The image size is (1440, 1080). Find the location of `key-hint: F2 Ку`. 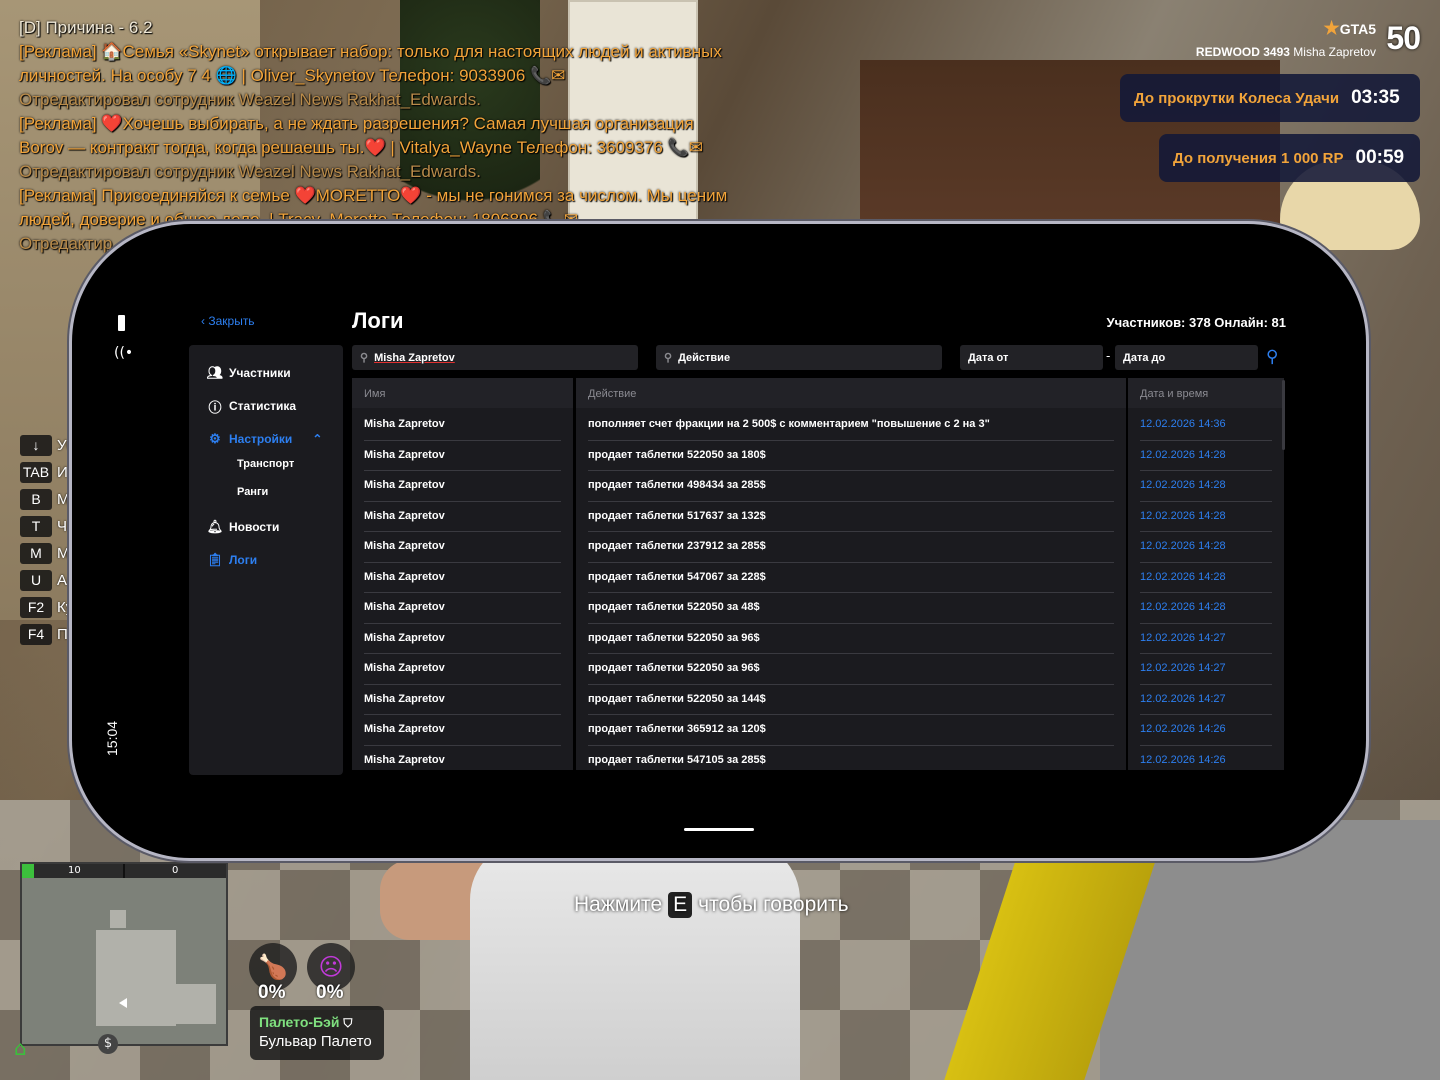

key-hint: F2 Ку is located at coordinates (49, 607).